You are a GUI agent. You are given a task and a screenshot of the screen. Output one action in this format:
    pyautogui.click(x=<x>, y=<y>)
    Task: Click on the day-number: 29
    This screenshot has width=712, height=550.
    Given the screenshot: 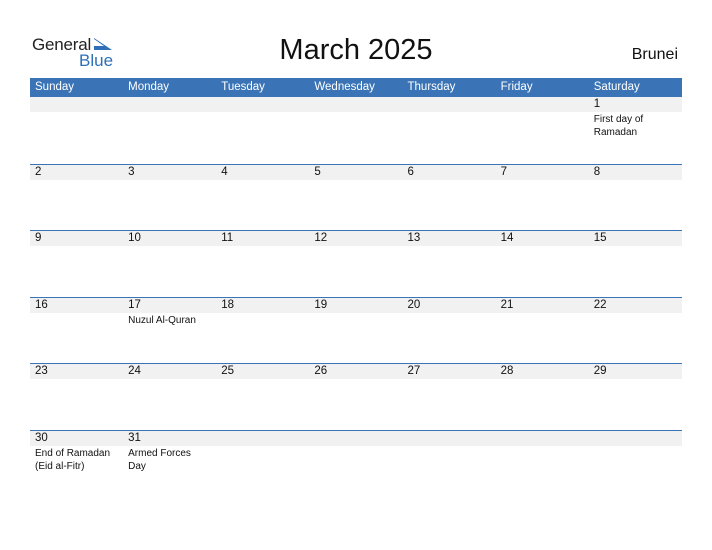 What is the action you would take?
    pyautogui.click(x=600, y=371)
    